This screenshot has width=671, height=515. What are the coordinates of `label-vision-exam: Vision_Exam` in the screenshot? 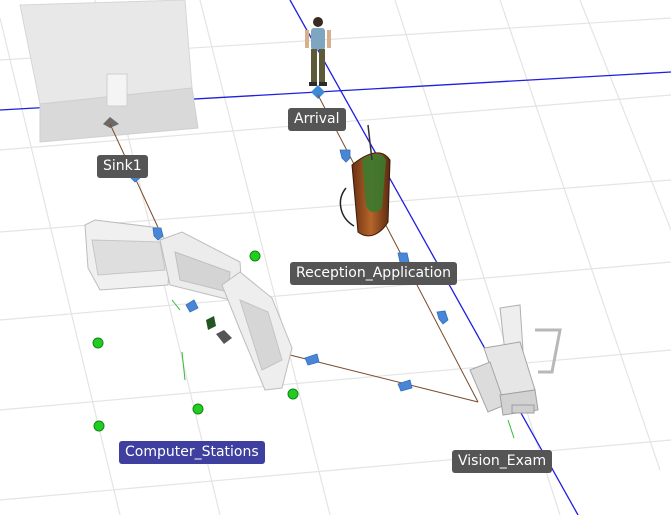 It's located at (502, 461).